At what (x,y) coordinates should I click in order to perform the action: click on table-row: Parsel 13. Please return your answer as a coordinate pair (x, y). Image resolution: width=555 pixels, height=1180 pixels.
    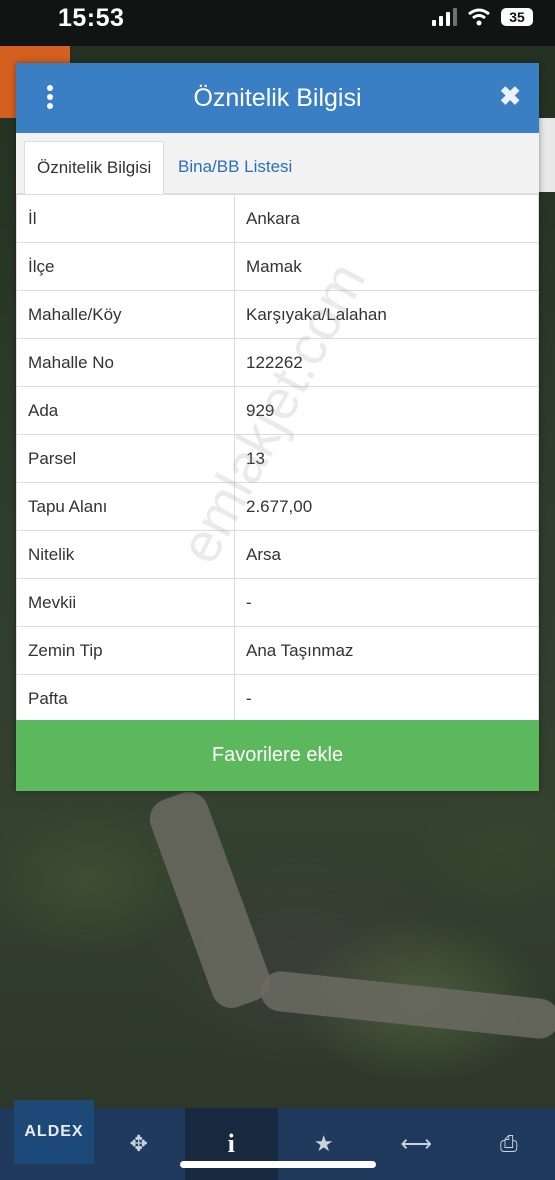
    Looking at the image, I should click on (277, 458).